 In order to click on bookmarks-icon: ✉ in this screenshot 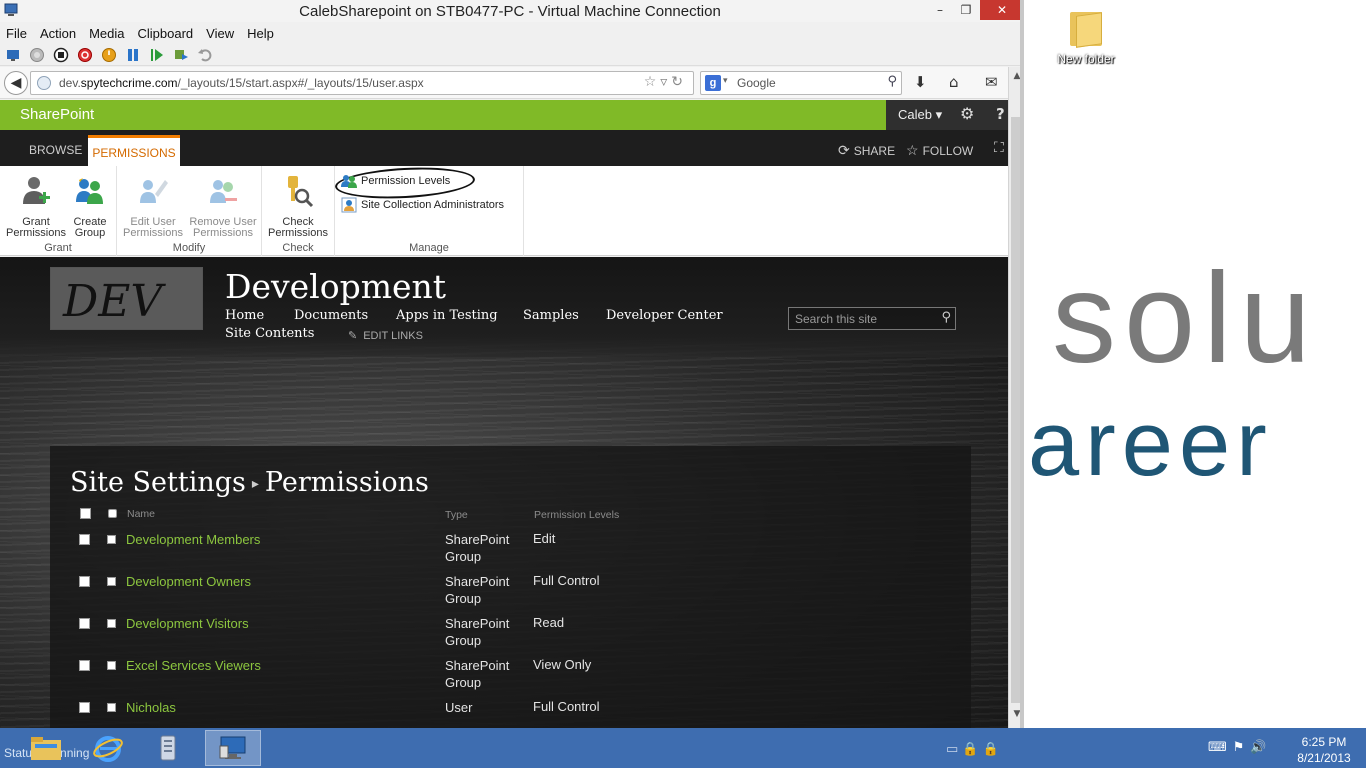, I will do `click(991, 82)`.